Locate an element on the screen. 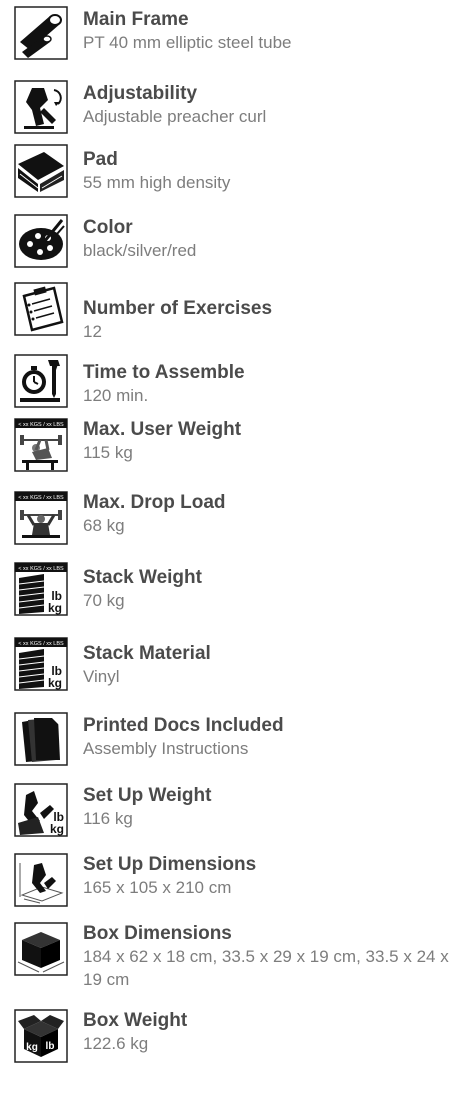 Image resolution: width=476 pixels, height=1111 pixels. spec-label: Stack Material is located at coordinates (147, 653).